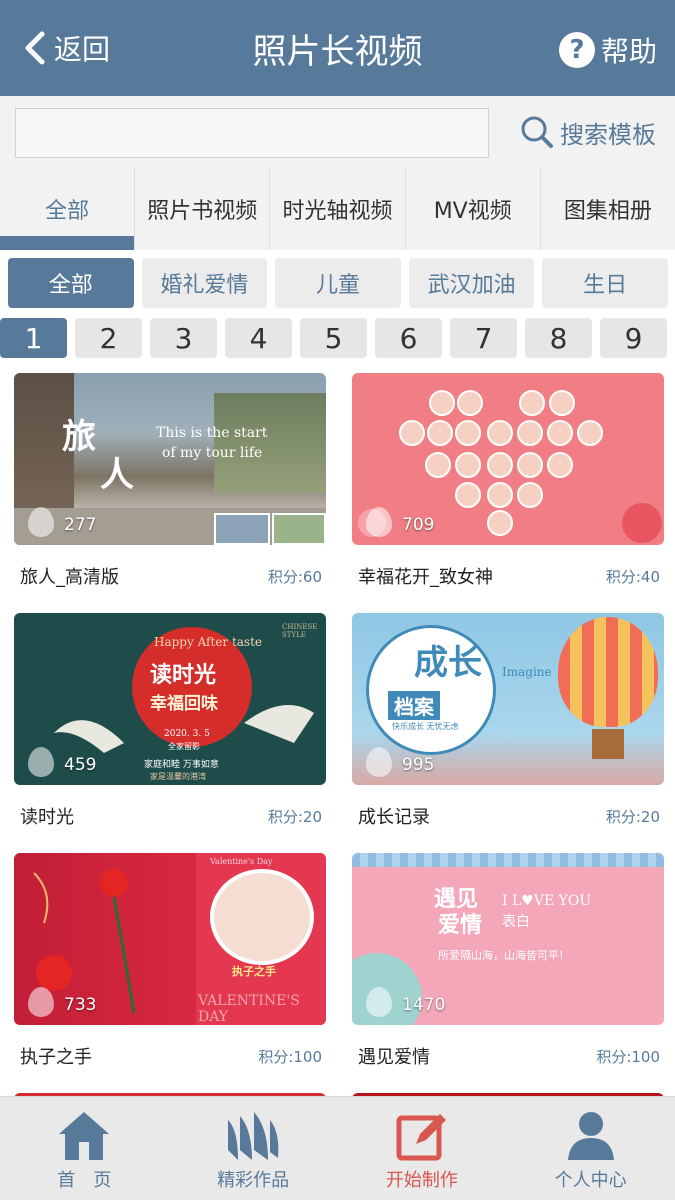  What do you see at coordinates (270, 443) in the screenshot?
I see `tree-shape` at bounding box center [270, 443].